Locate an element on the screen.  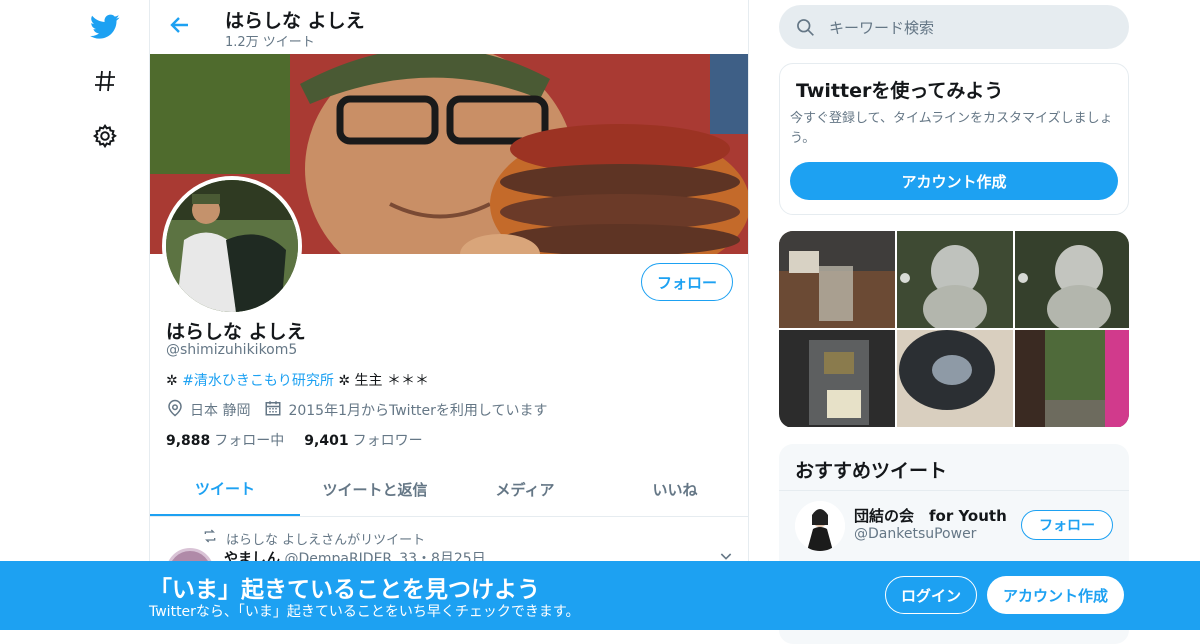
signup-card-text: 今すぐ登録して、タイムラインをカスタマイズしましょう。 is located at coordinates (951, 128).